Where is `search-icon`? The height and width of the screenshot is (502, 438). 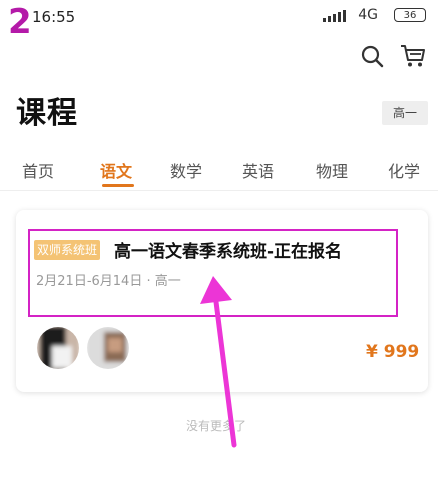 search-icon is located at coordinates (372, 56).